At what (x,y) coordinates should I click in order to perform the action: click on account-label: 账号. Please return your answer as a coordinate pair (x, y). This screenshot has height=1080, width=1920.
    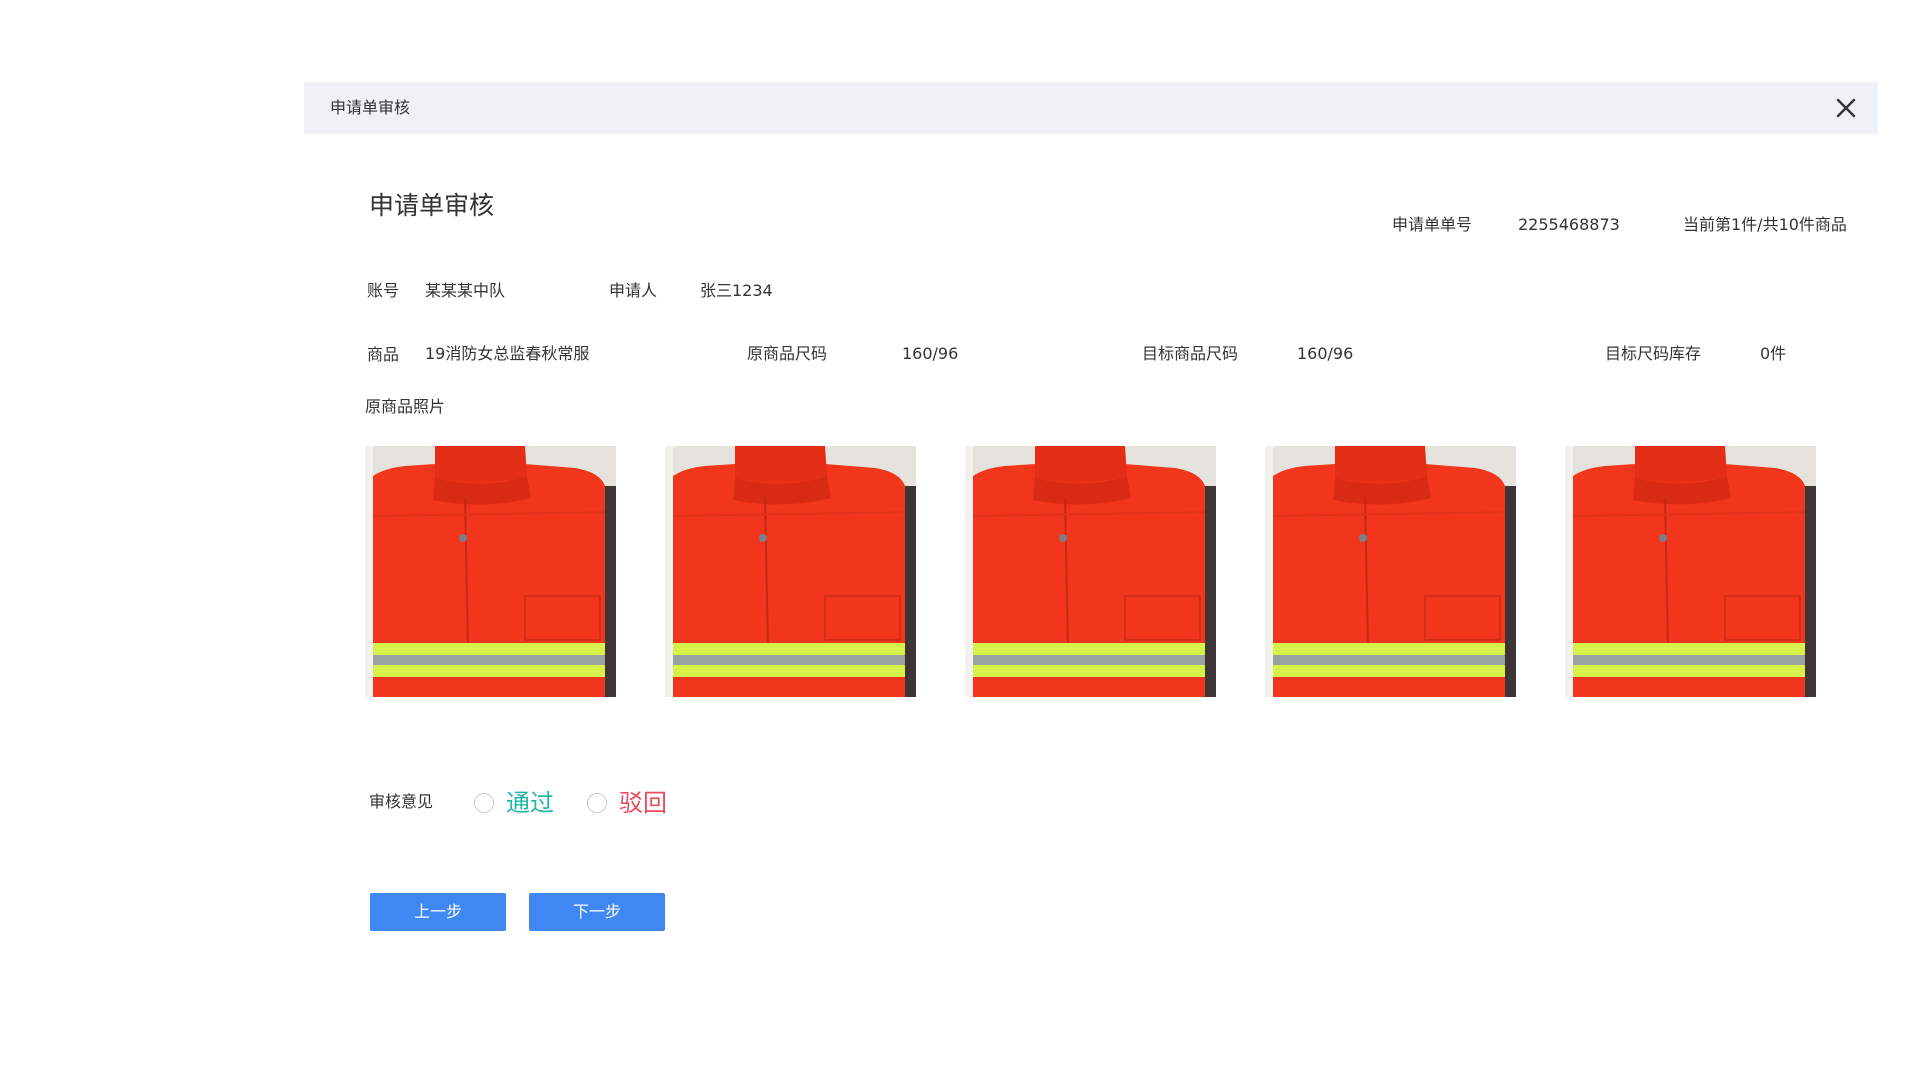
    Looking at the image, I should click on (383, 290).